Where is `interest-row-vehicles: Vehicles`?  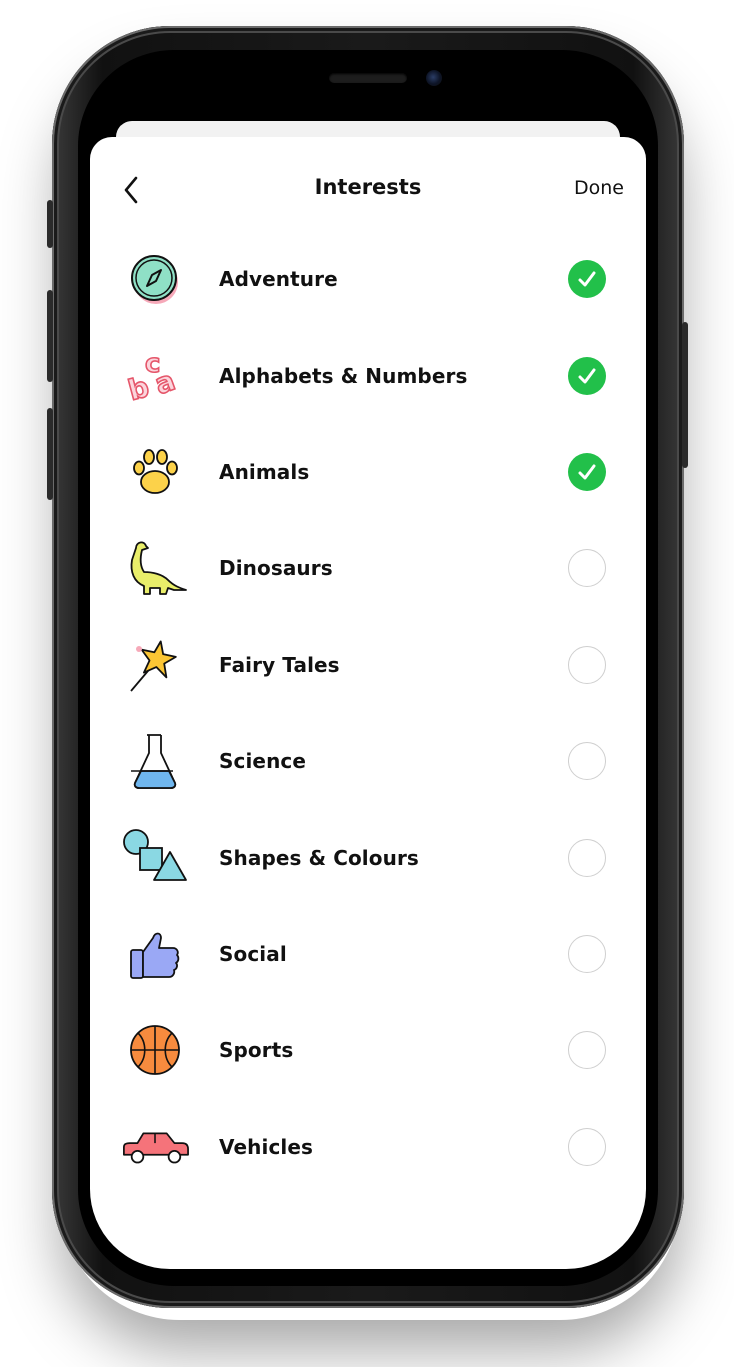
interest-row-vehicles: Vehicles is located at coordinates (368, 1147).